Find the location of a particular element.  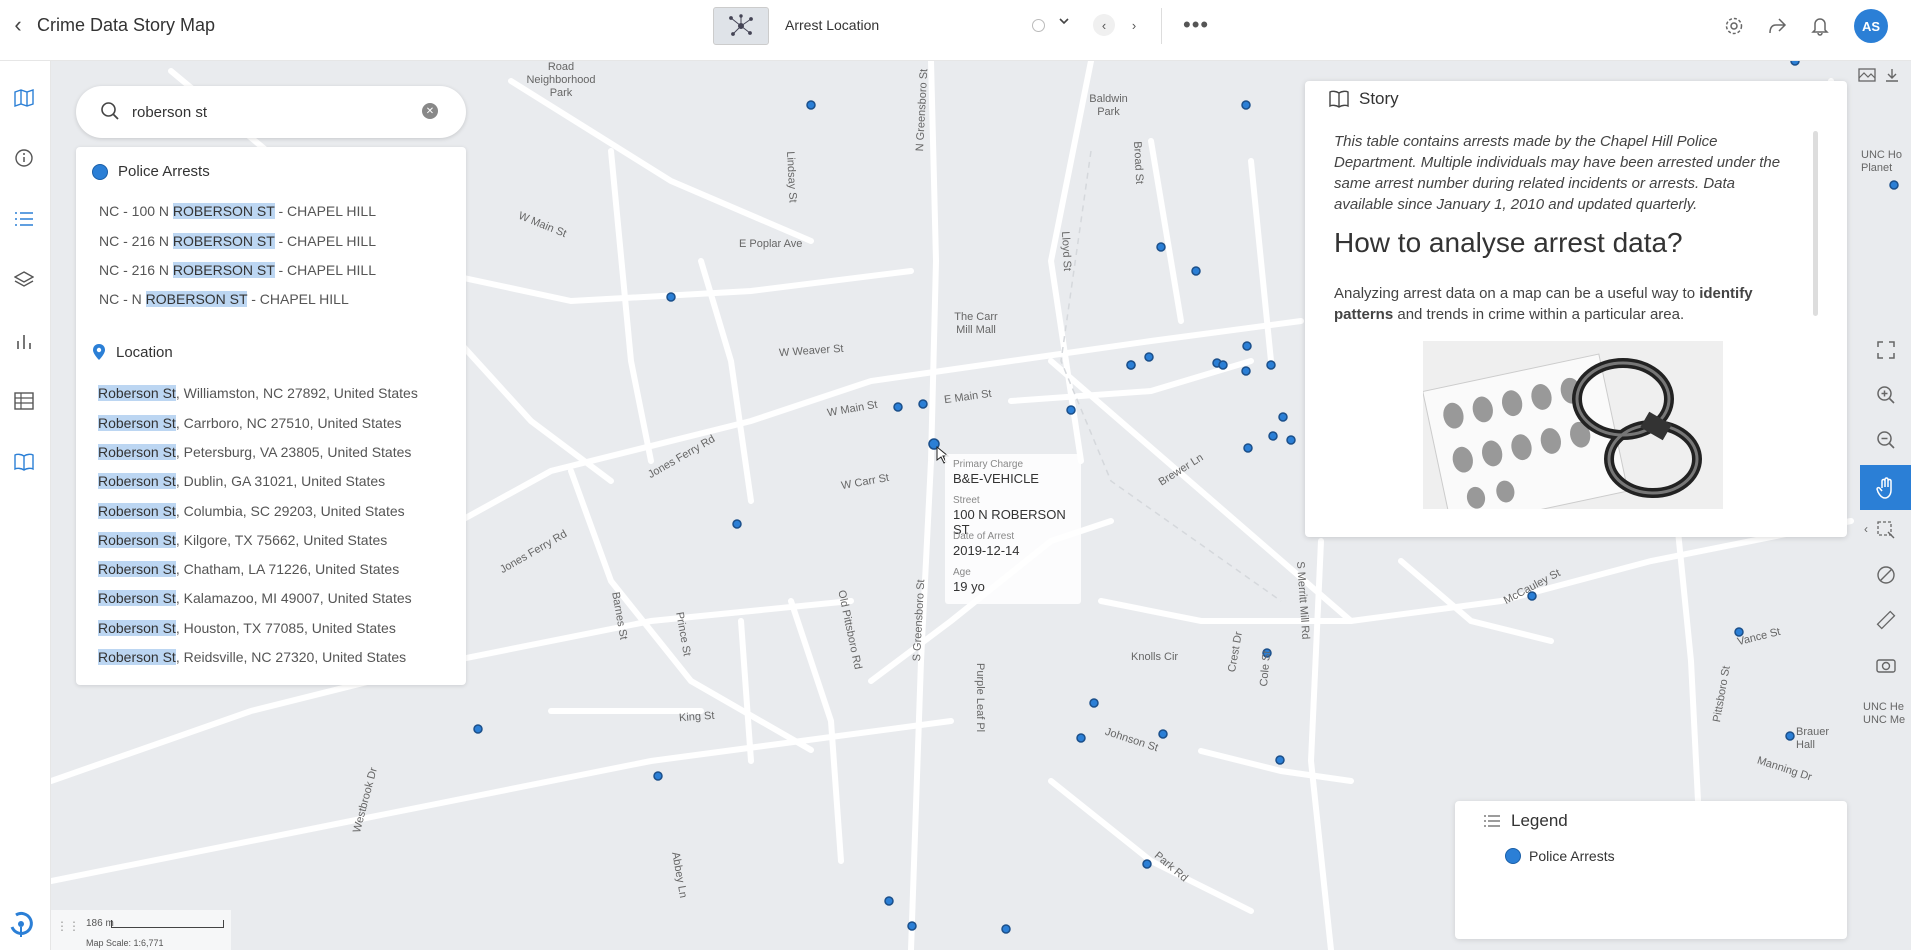

map-label: Broad St is located at coordinates (1138, 163).